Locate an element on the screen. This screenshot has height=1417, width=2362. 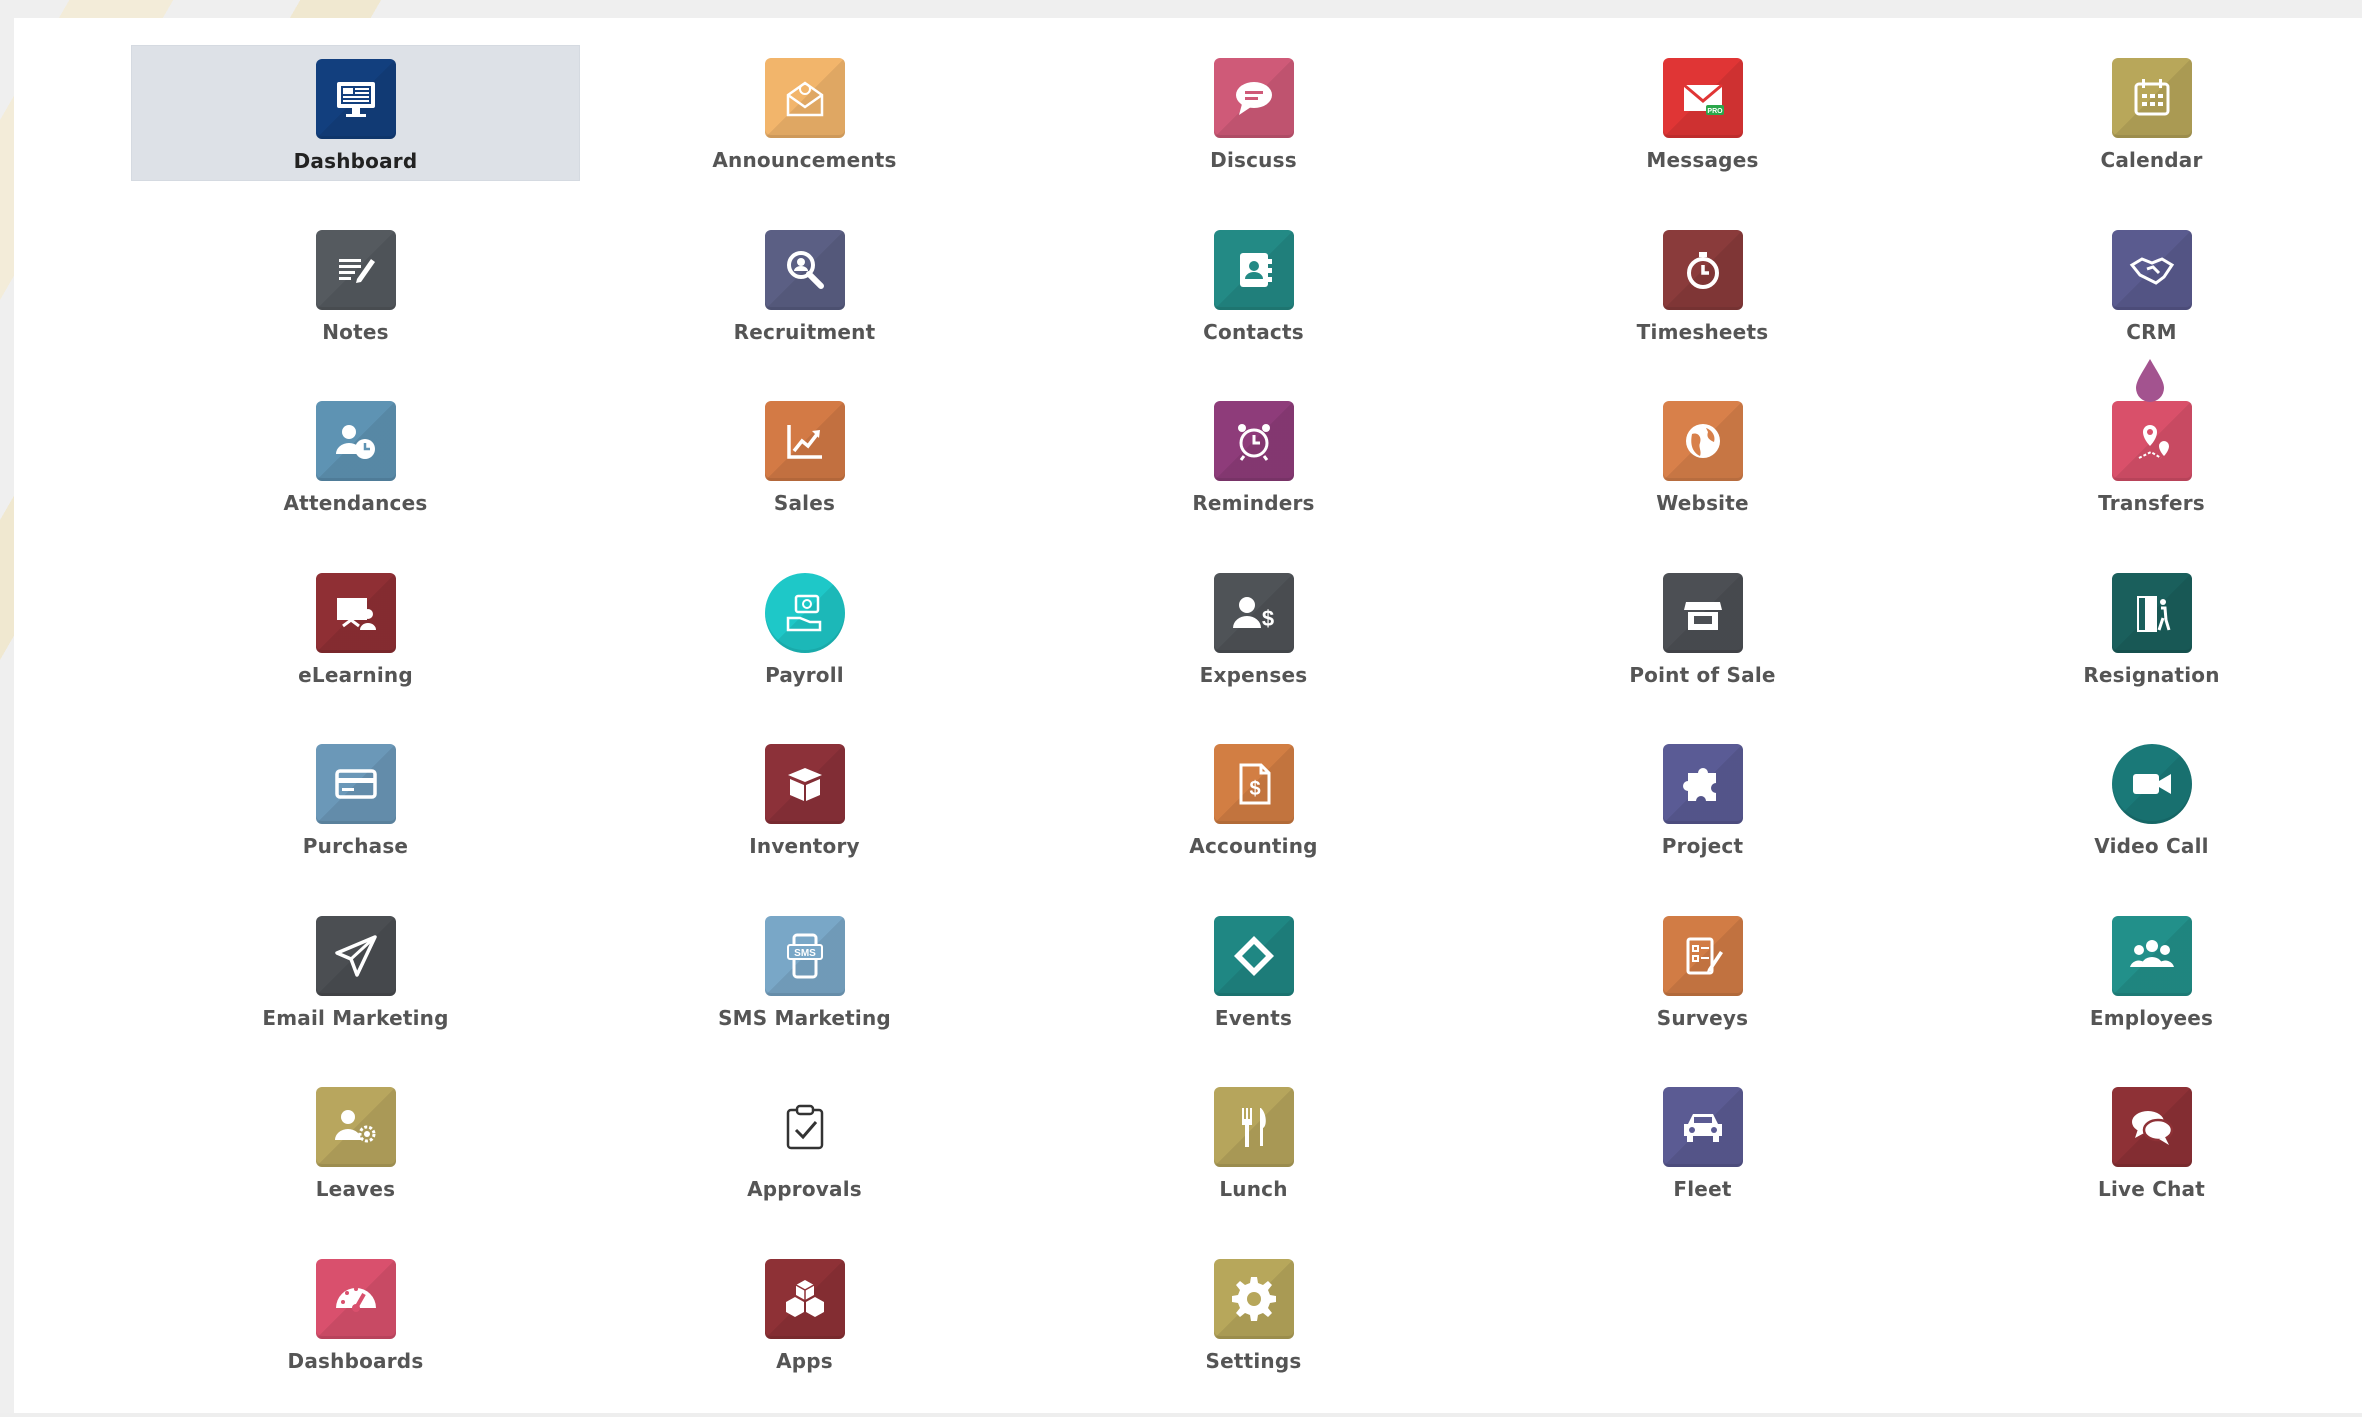
paper-plane-icon is located at coordinates (355, 955).